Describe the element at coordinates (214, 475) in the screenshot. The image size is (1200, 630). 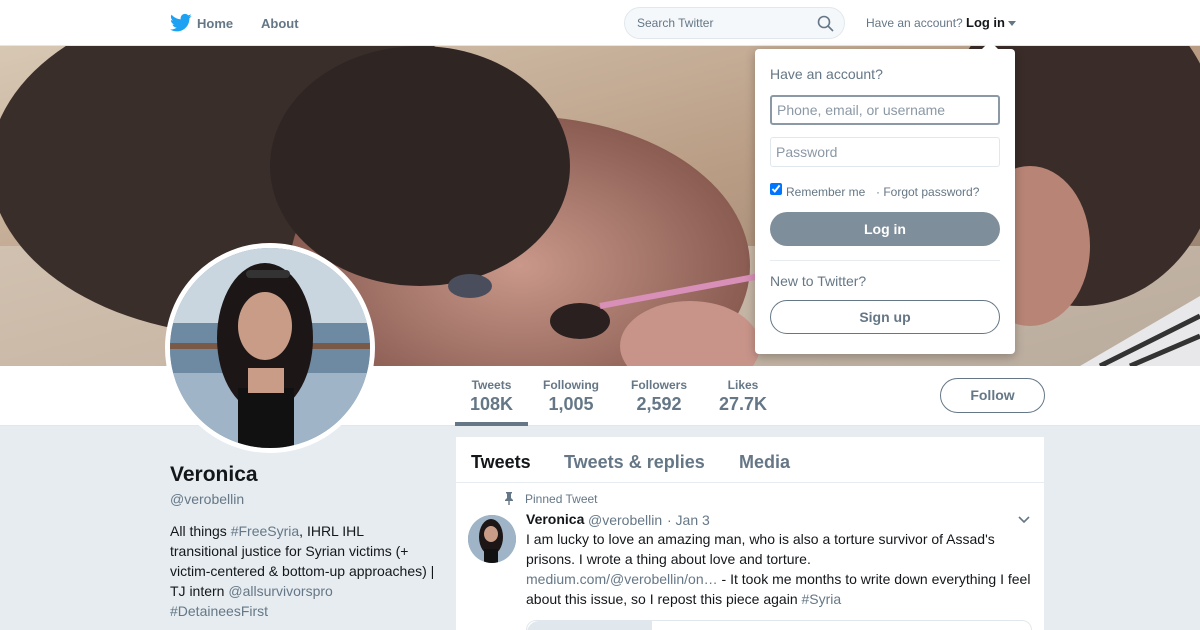
I see `profile-name: Veronica` at that location.